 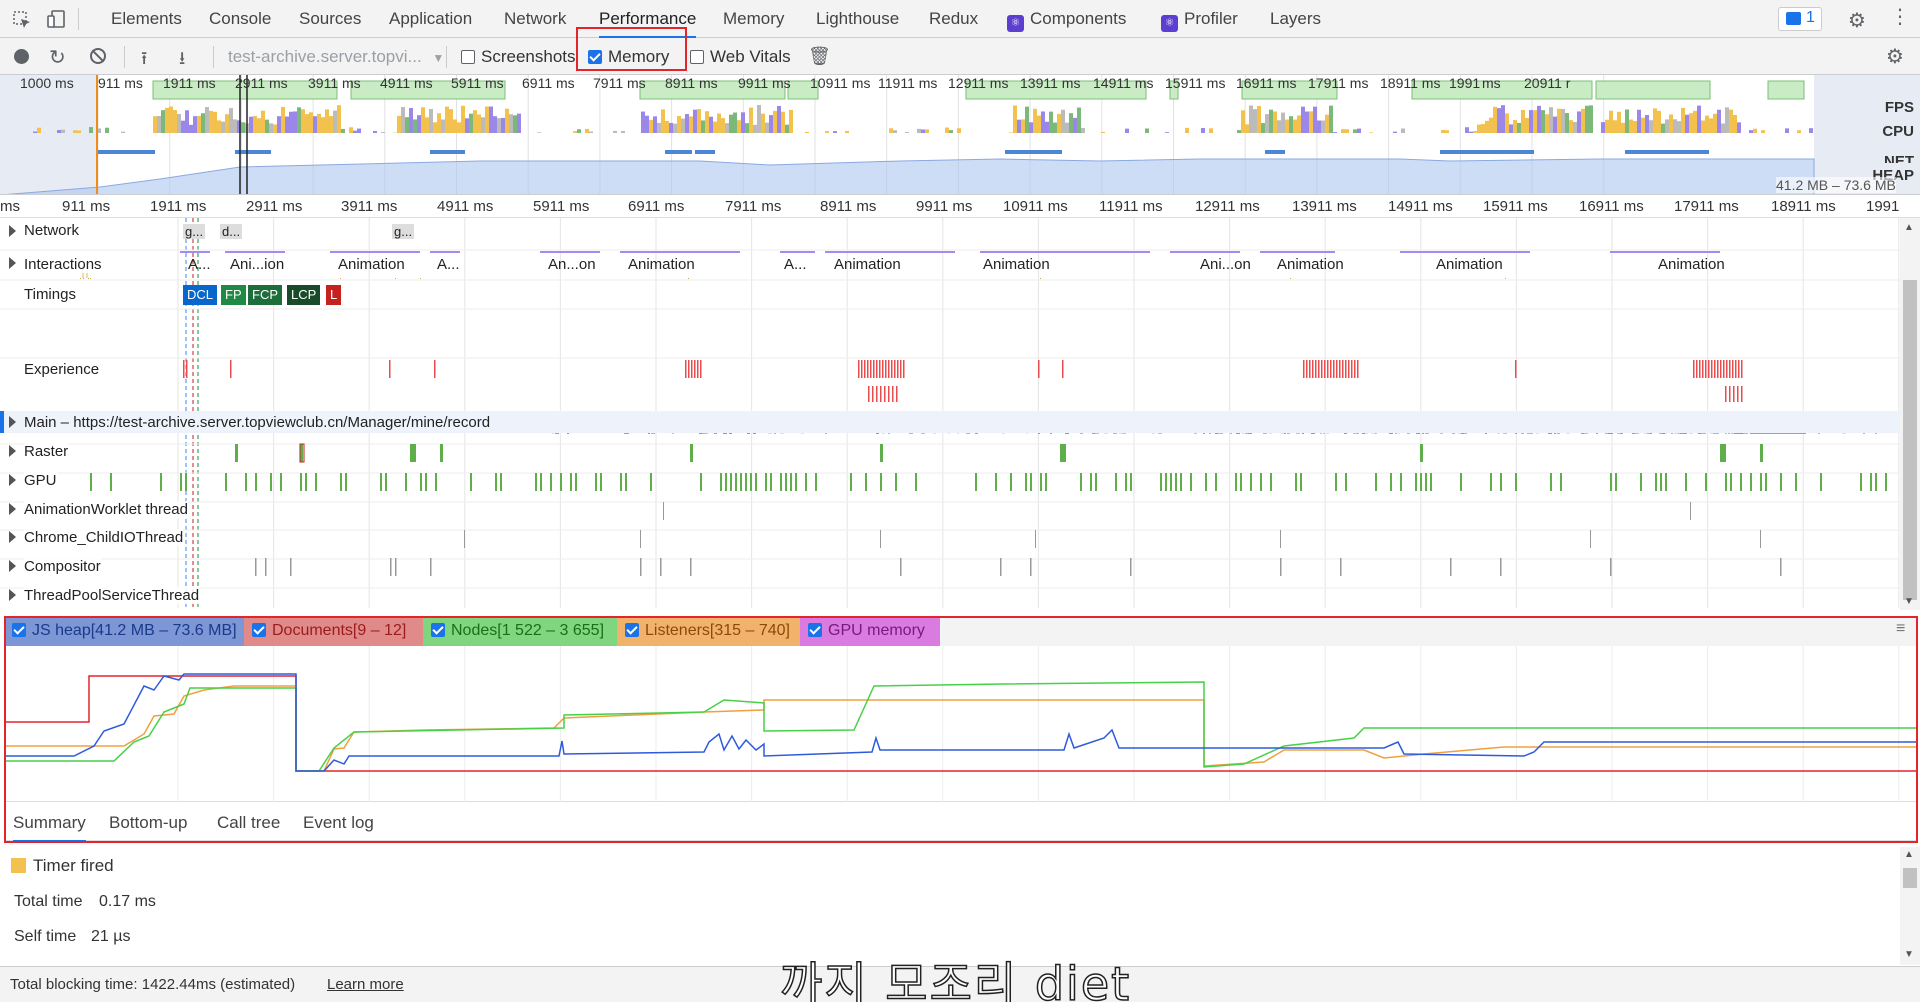 I want to click on tab-elements: Elements, so click(x=146, y=19).